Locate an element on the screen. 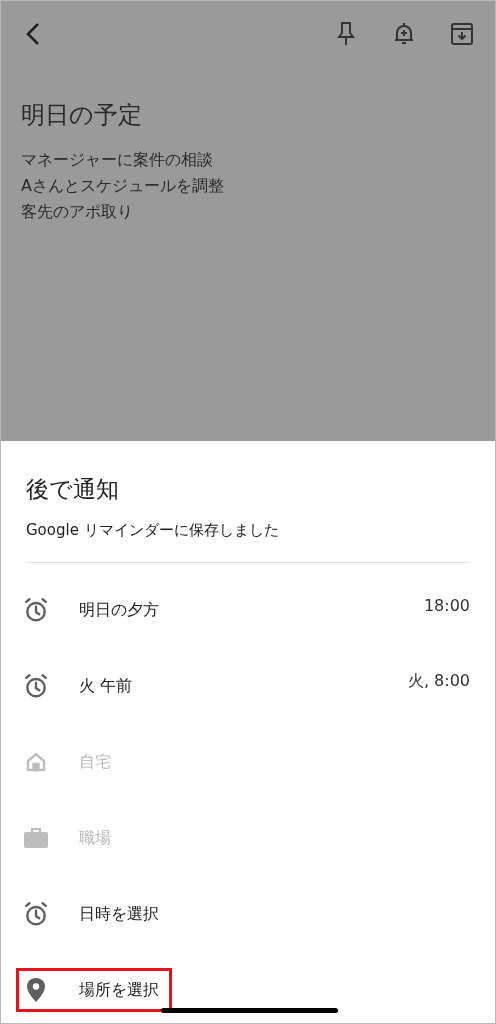 The width and height of the screenshot is (496, 1024). note-line: マネージャーに案件の相談 is located at coordinates (117, 160).